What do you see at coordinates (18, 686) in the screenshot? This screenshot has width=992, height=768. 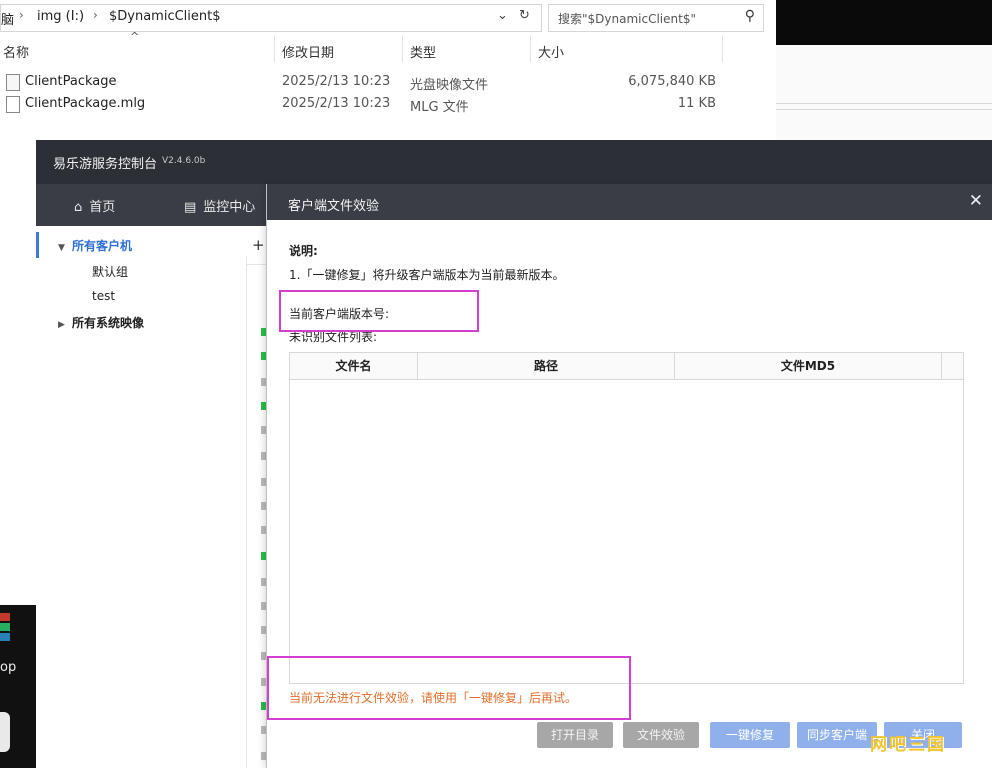 I see `taskbar-fragment: op` at bounding box center [18, 686].